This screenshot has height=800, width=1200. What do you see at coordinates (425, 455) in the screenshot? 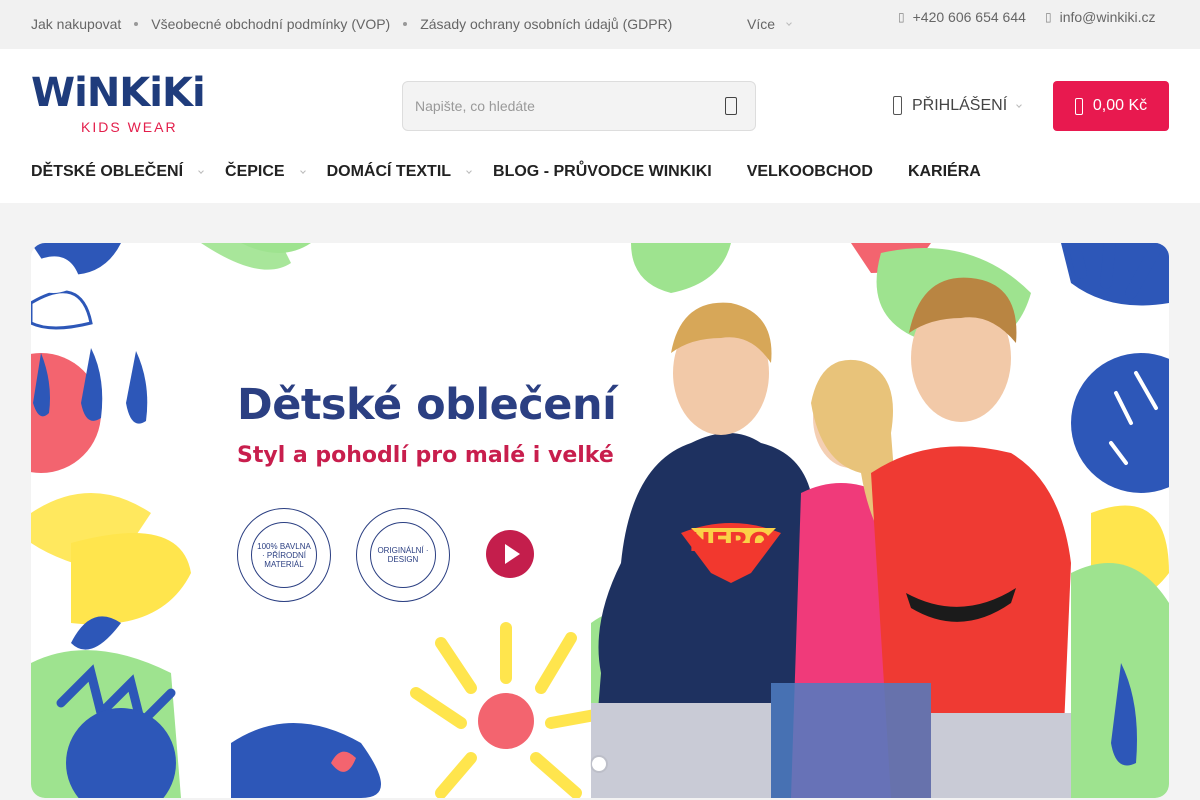
I see `hero-subtitle: Styl a pohodlí pro malé i velké` at bounding box center [425, 455].